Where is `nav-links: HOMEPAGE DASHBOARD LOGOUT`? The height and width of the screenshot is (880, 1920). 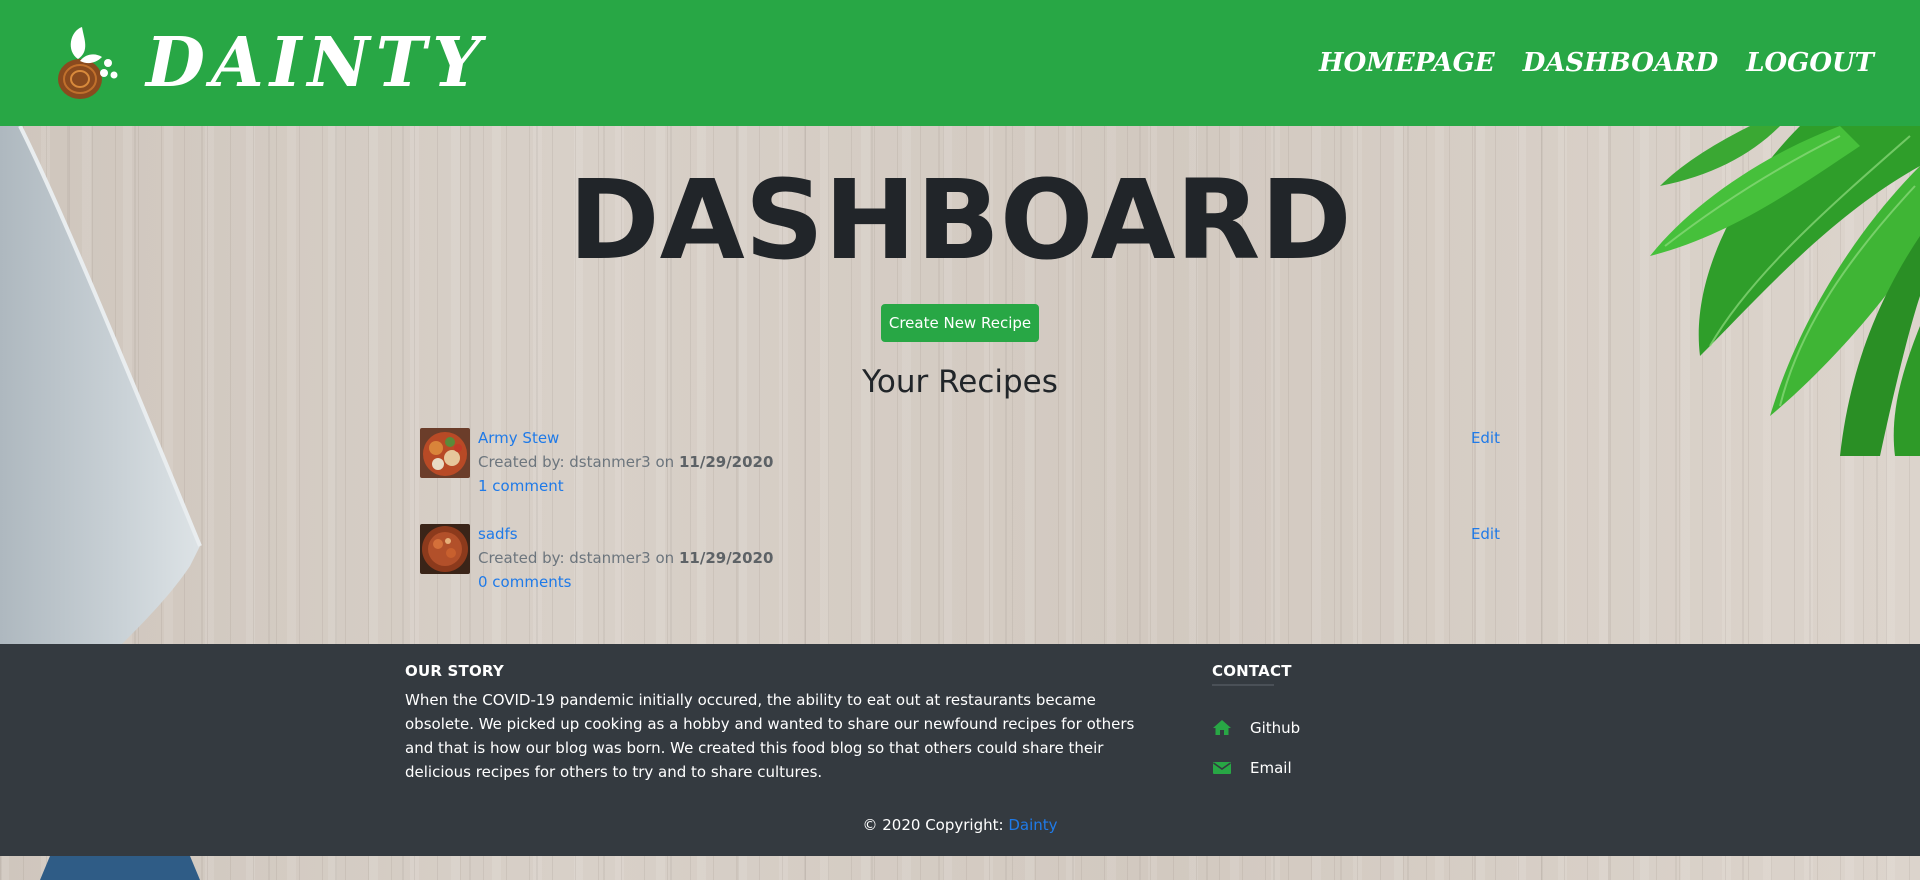
nav-links: HOMEPAGE DASHBOARD LOGOUT is located at coordinates (1596, 63).